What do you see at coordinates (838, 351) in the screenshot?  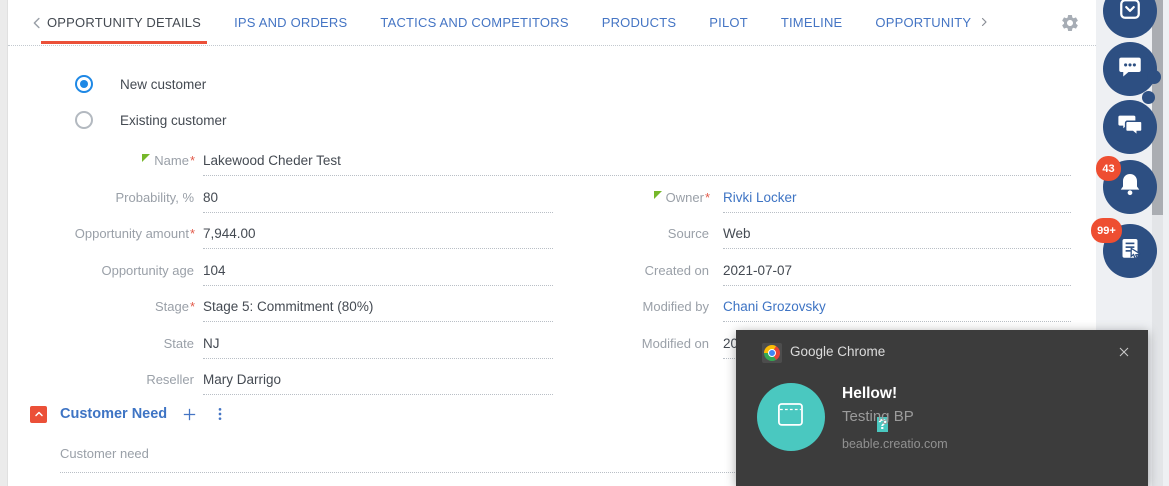 I see `notification-app-name: Google Chrome` at bounding box center [838, 351].